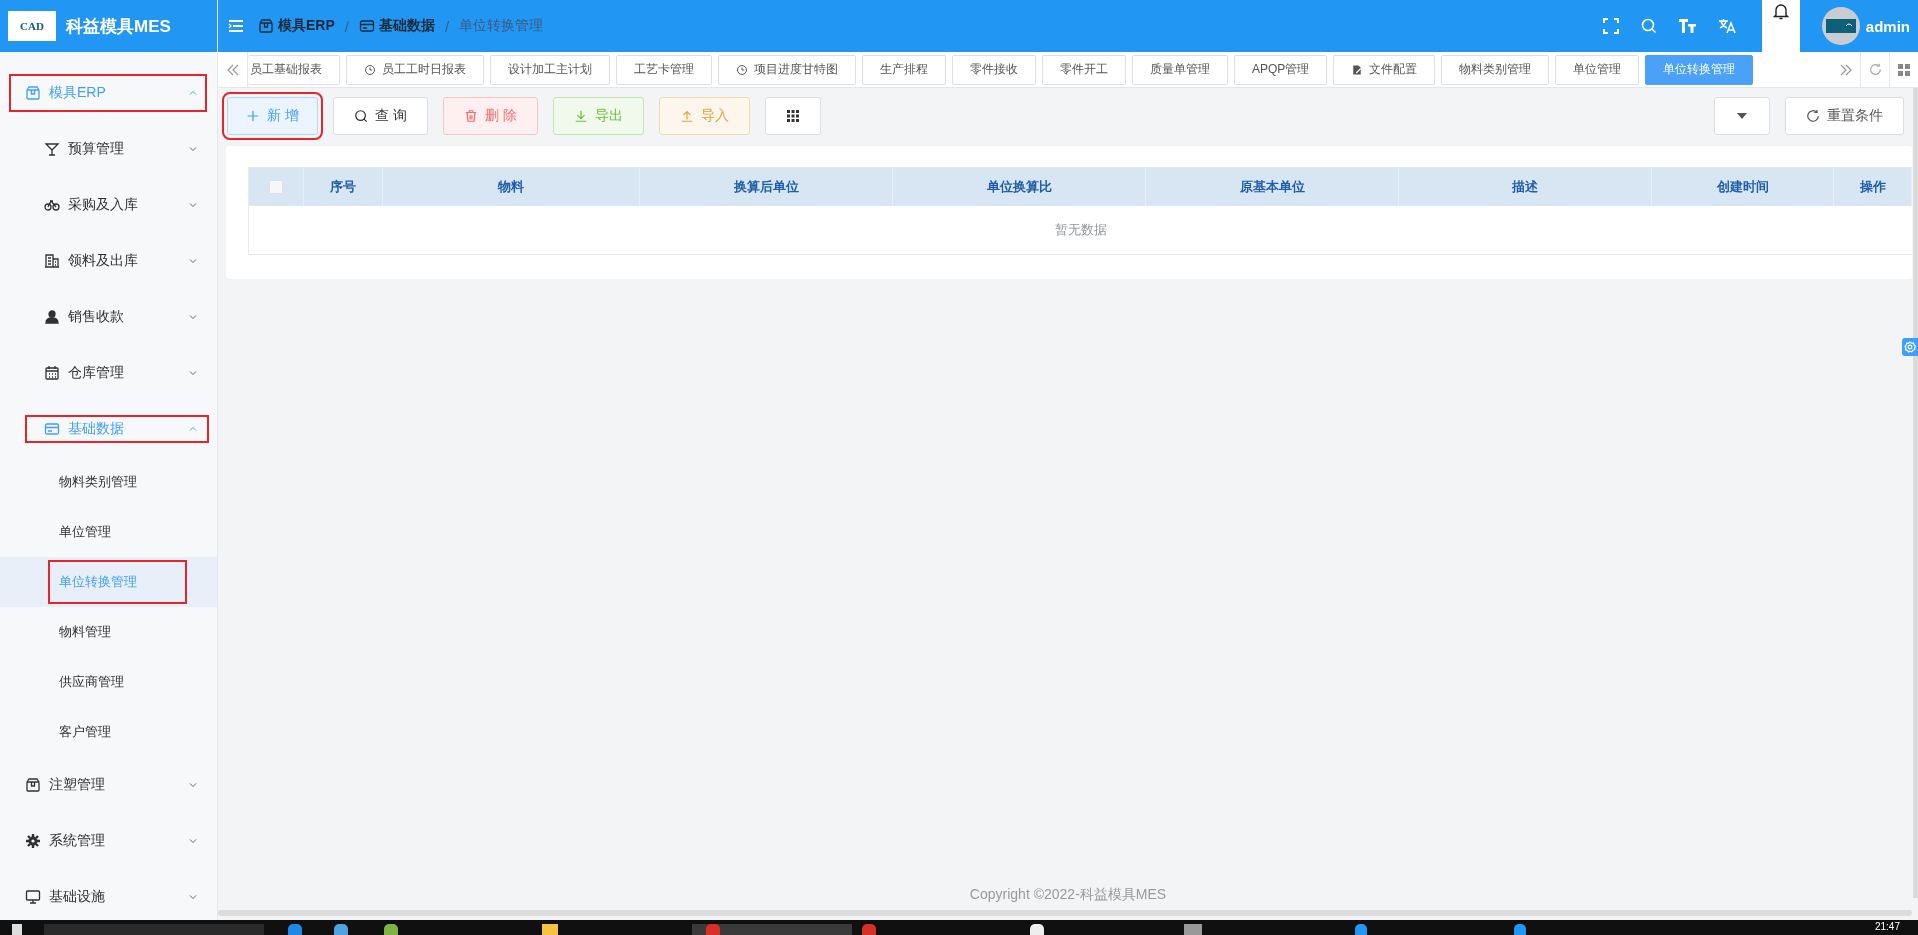  Describe the element at coordinates (108, 317) in the screenshot. I see `menu-item: 销售收款` at that location.